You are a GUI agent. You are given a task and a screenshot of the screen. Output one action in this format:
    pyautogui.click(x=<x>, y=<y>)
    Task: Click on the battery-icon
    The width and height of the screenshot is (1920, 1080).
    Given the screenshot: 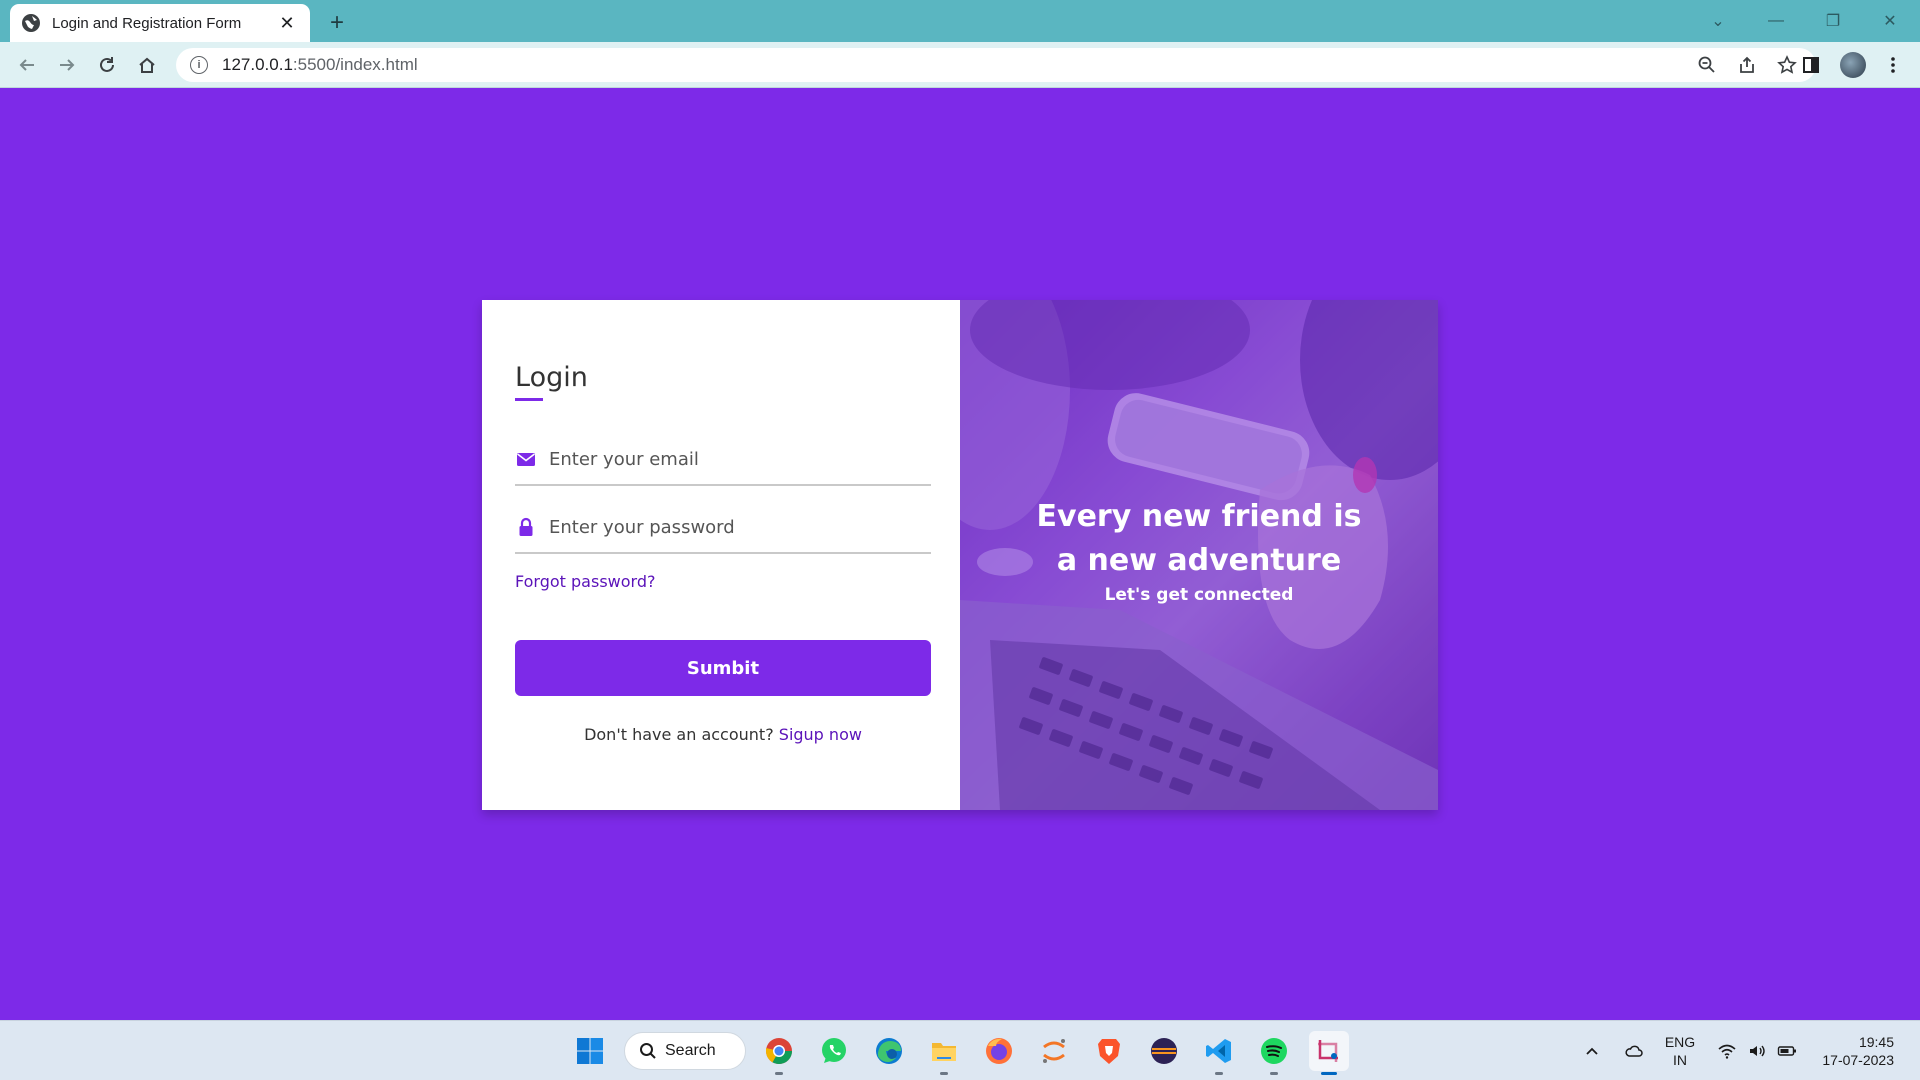 What is the action you would take?
    pyautogui.click(x=1787, y=1050)
    